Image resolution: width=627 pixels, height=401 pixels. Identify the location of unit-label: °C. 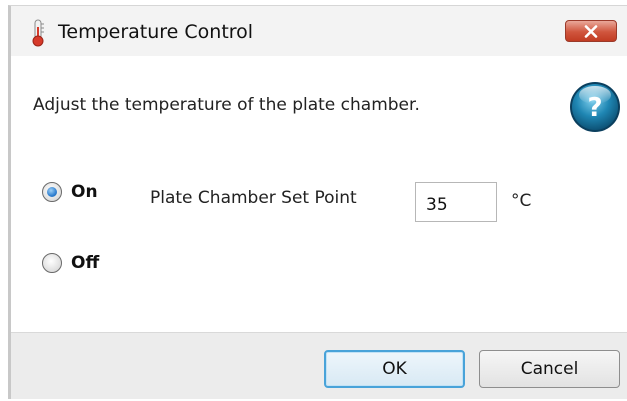
(521, 201).